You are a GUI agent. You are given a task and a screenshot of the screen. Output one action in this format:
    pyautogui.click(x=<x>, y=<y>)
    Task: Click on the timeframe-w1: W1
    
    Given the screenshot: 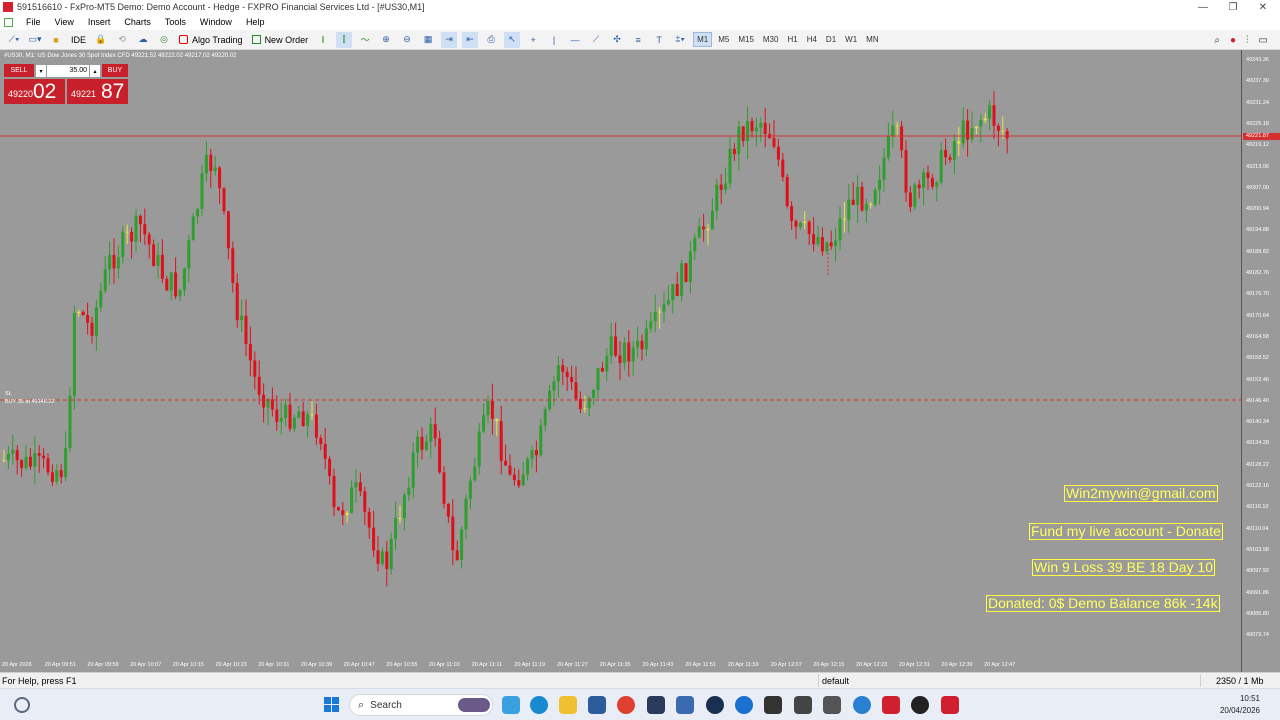 What is the action you would take?
    pyautogui.click(x=851, y=39)
    